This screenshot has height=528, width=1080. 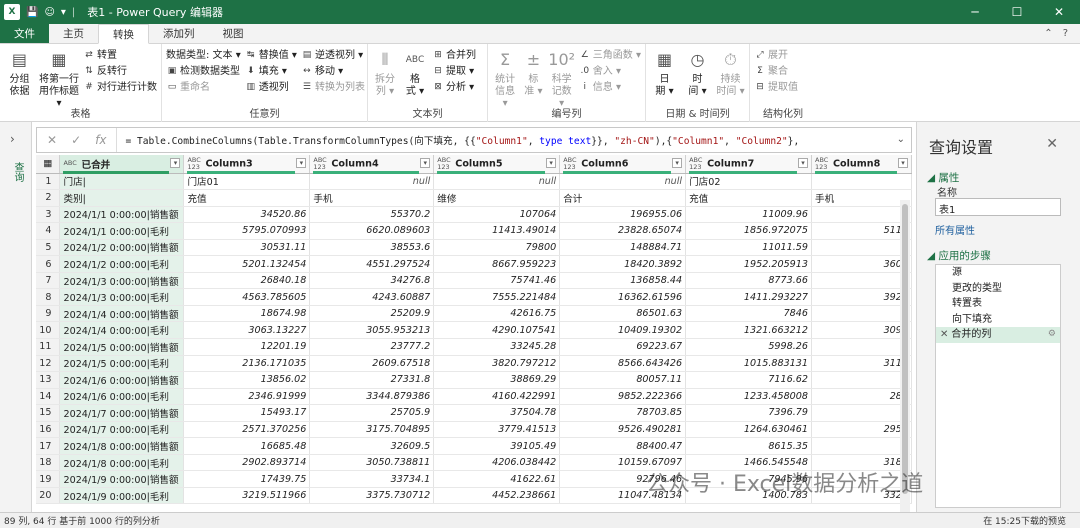 What do you see at coordinates (497, 182) in the screenshot?
I see `table-cell: null` at bounding box center [497, 182].